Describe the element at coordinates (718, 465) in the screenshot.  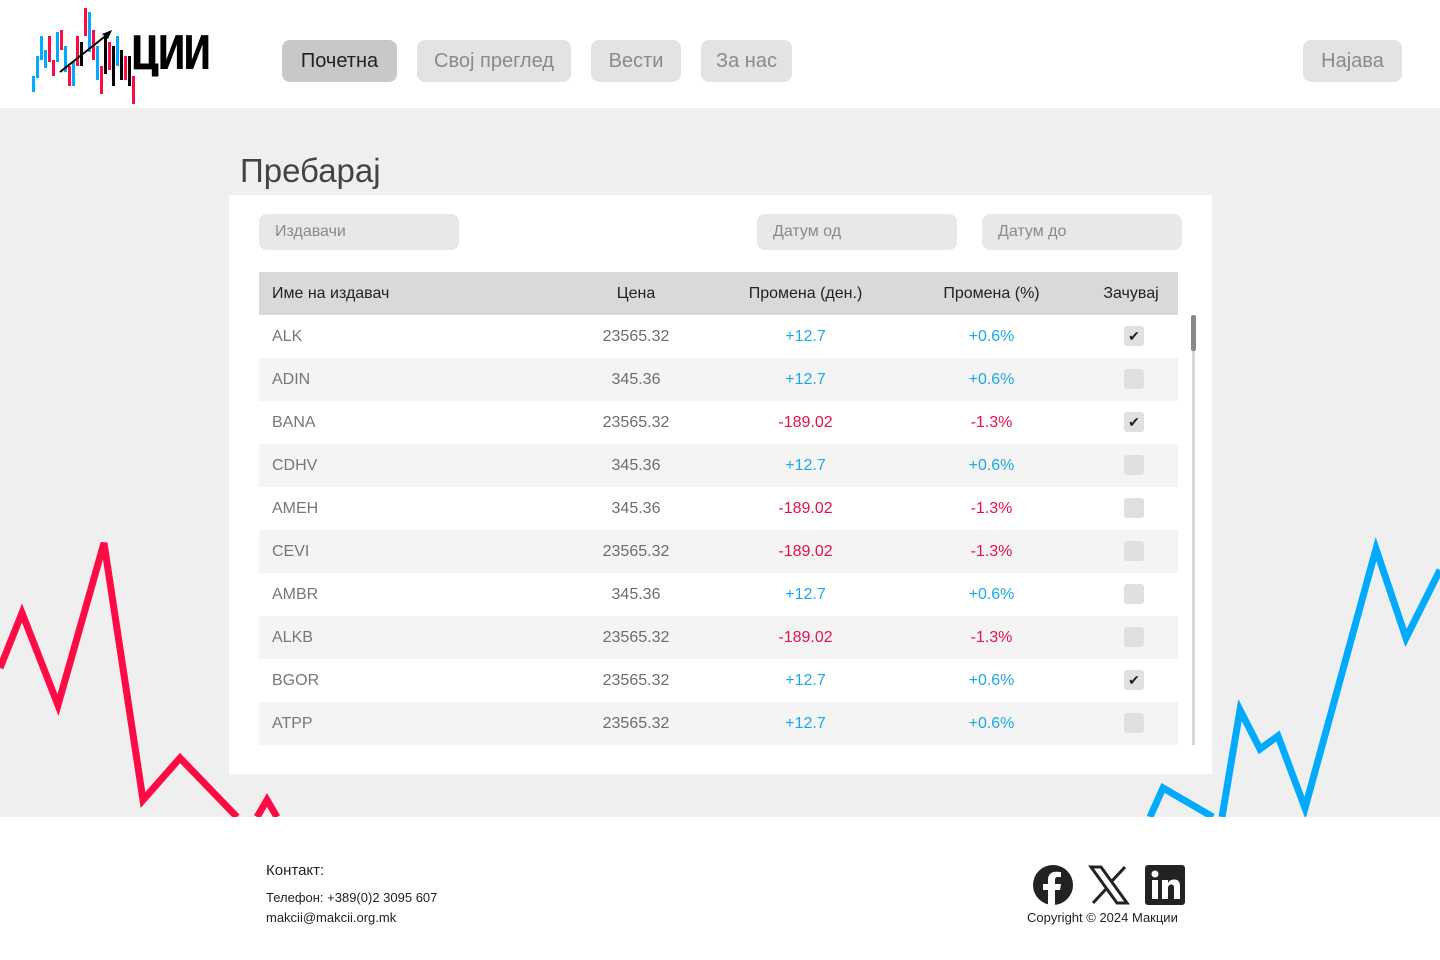
I see `table-row: CDHV 345.36 +12.7 +0.6%` at that location.